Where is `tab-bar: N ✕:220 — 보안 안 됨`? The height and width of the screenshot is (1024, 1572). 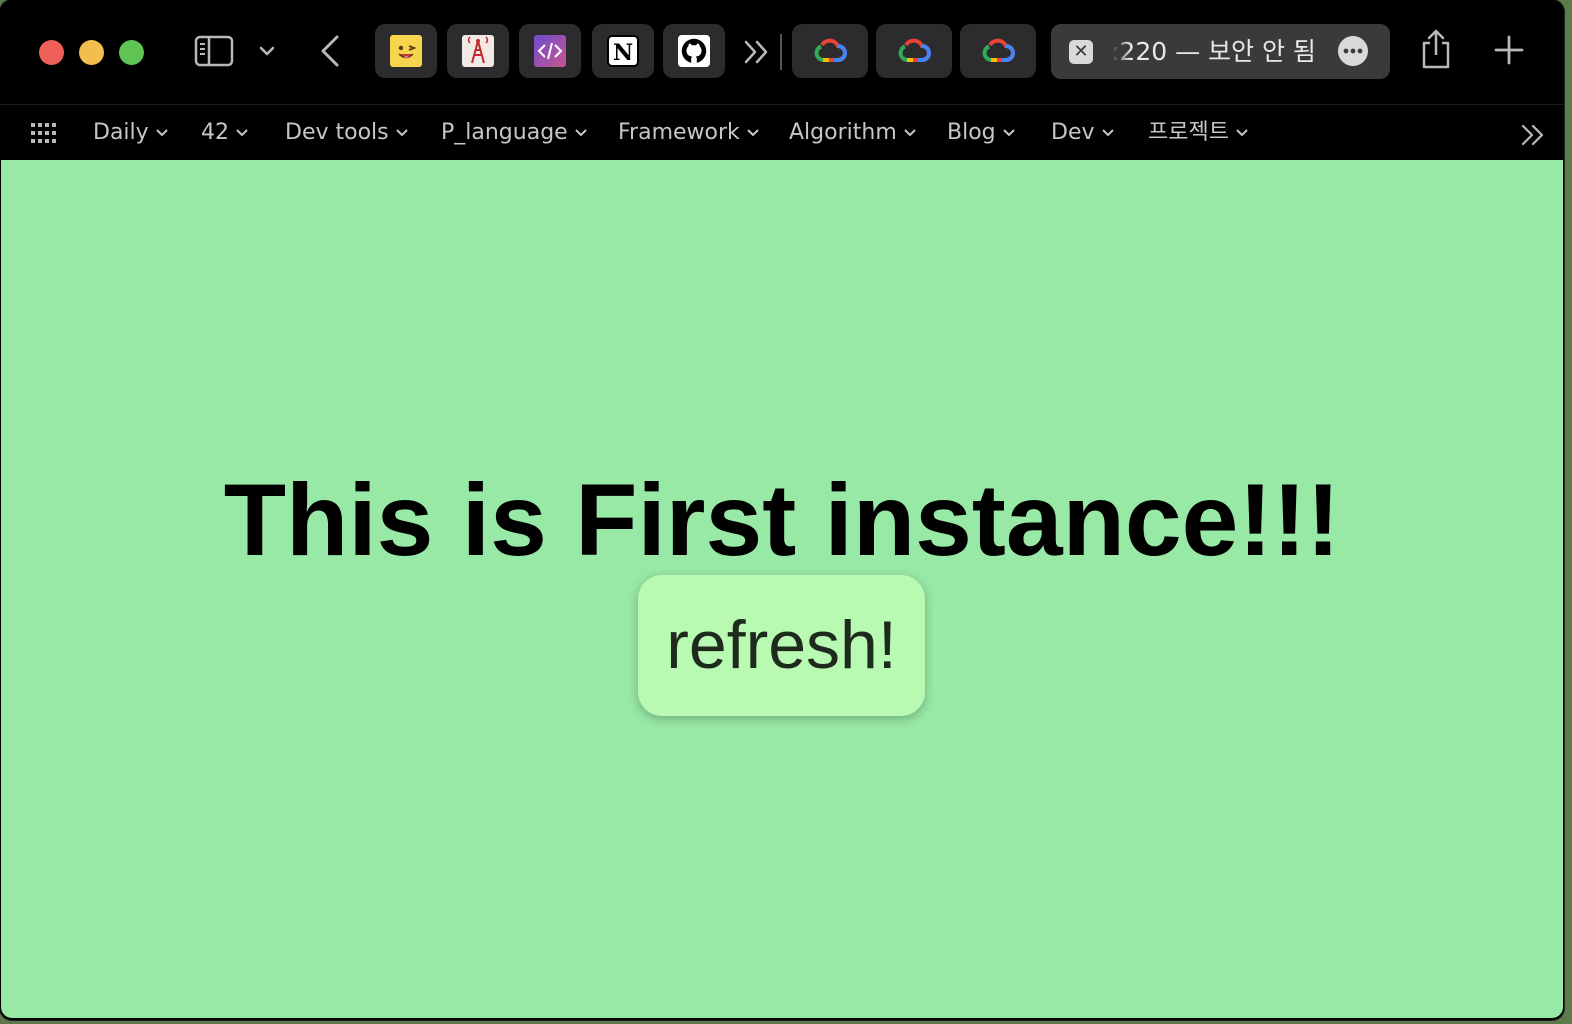 tab-bar: N ✕:220 — 보안 안 됨 is located at coordinates (782, 52).